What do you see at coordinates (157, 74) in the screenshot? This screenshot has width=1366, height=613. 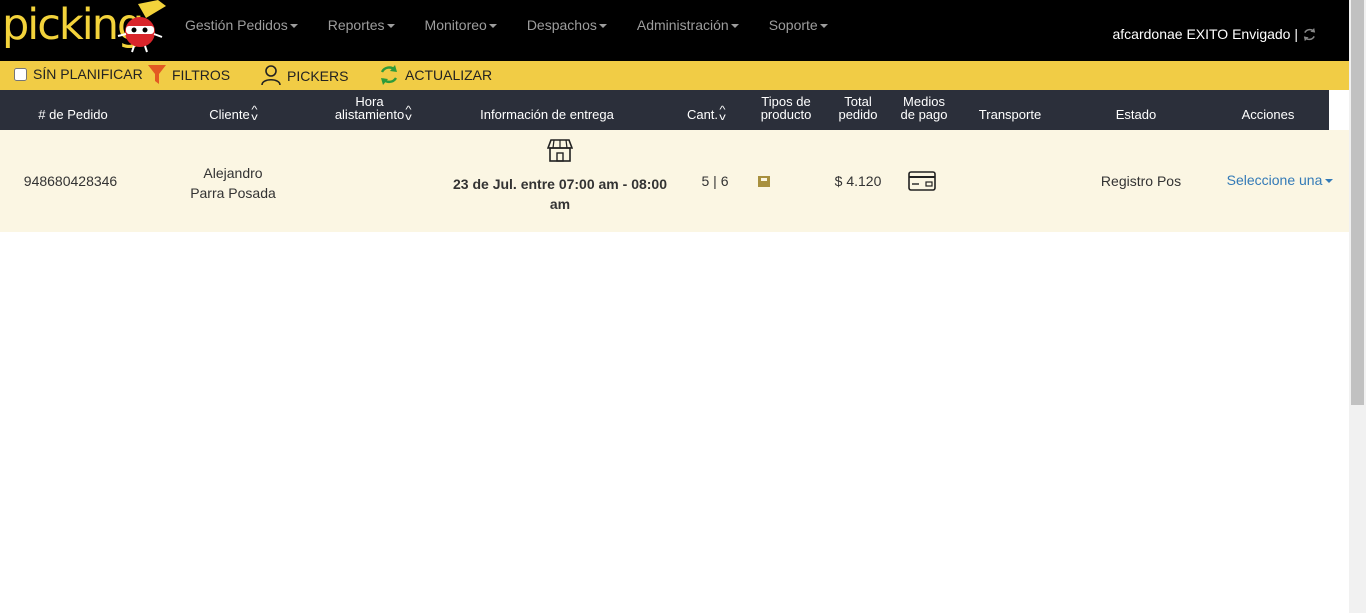 I see `funnel-icon` at bounding box center [157, 74].